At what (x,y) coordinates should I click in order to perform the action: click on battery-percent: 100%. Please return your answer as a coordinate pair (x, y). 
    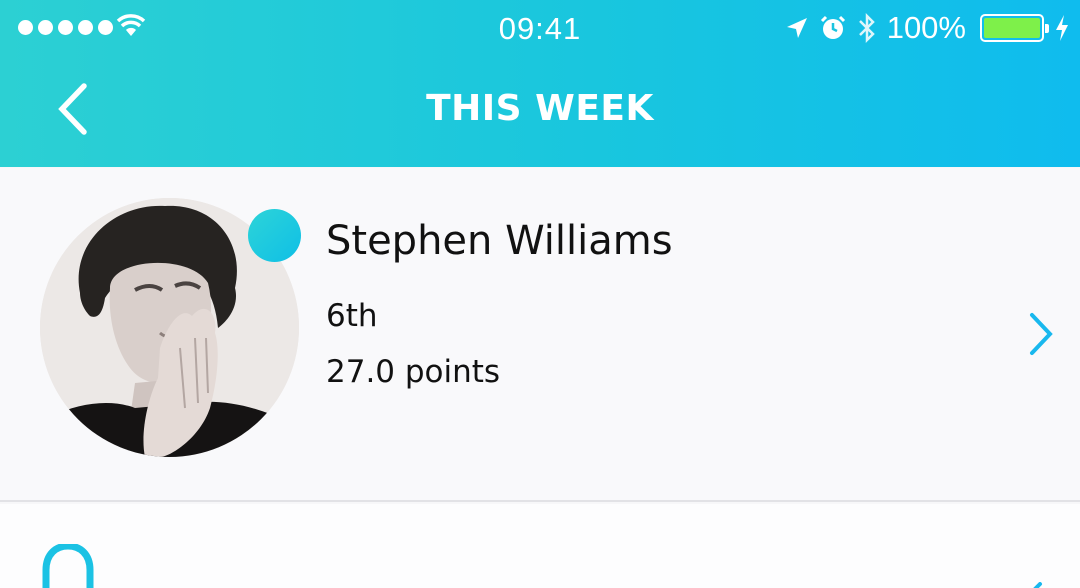
    Looking at the image, I should click on (926, 27).